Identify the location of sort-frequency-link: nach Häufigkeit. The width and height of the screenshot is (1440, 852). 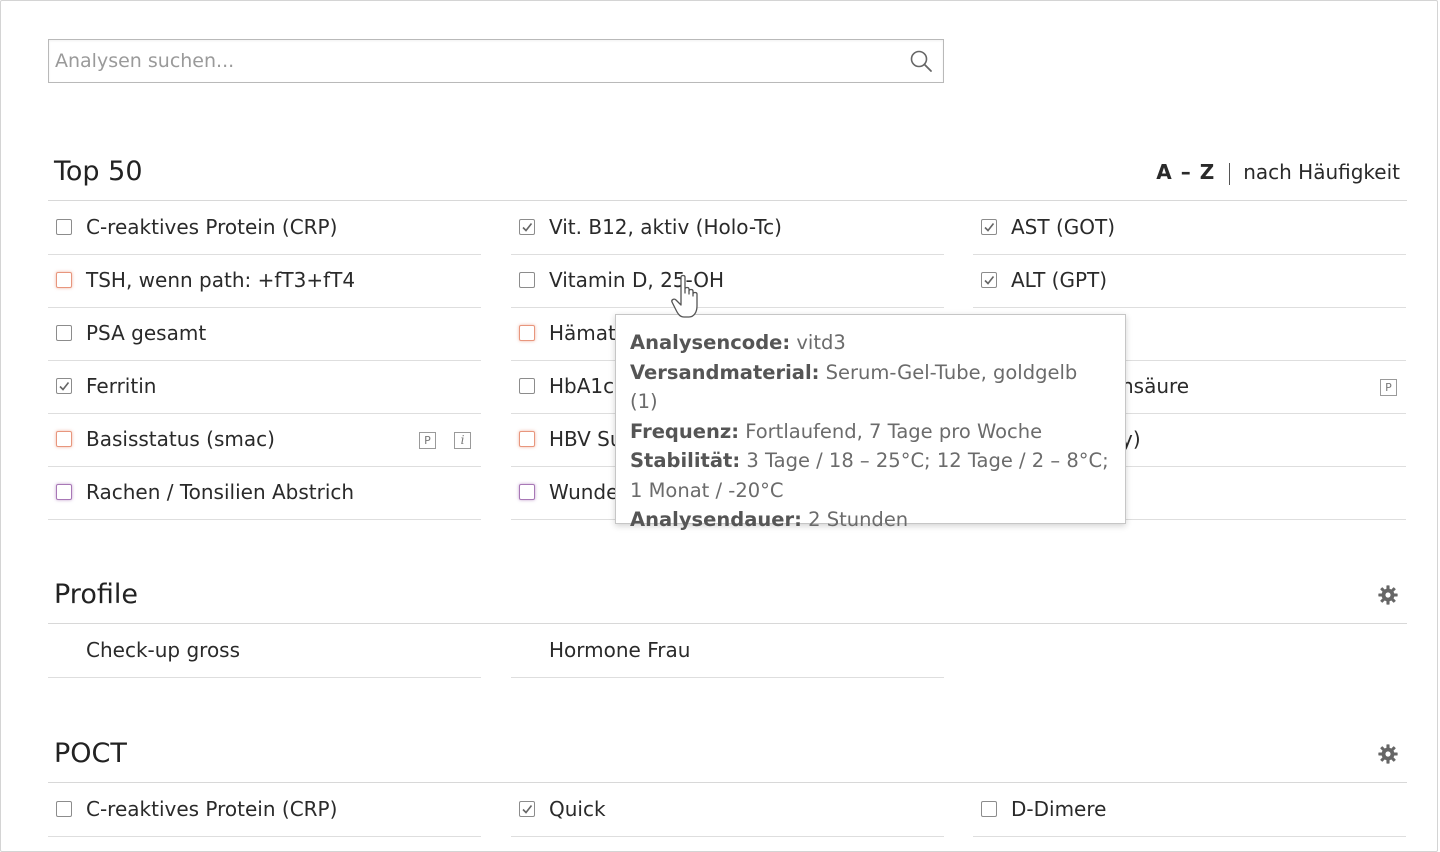
(1321, 172).